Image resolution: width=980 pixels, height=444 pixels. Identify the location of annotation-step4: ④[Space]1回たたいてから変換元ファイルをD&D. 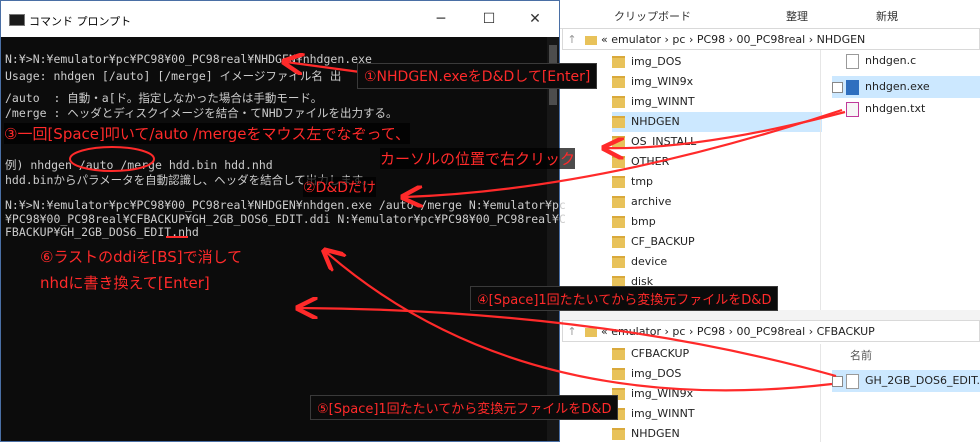
(624, 298).